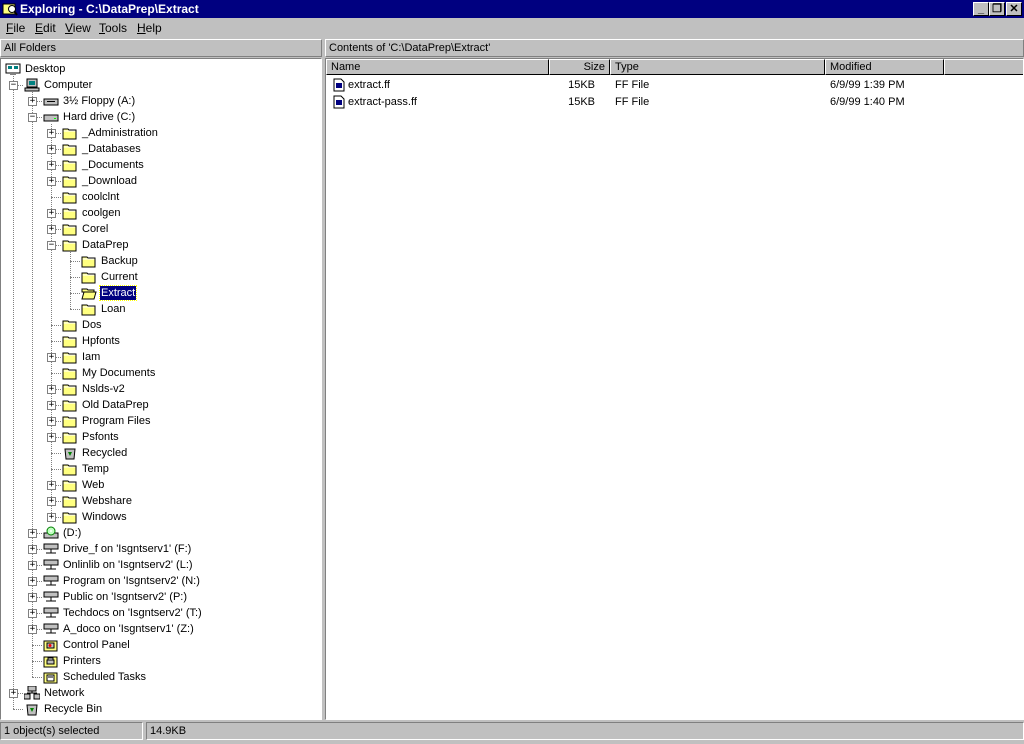 This screenshot has height=744, width=1024. I want to click on tree-item: + Corel, so click(161, 229).